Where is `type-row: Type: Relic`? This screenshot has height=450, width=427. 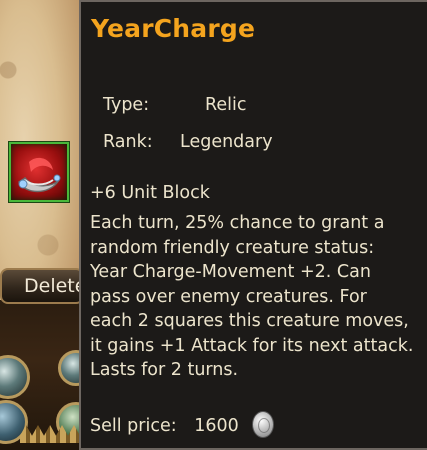
type-row: Type: Relic is located at coordinates (175, 105).